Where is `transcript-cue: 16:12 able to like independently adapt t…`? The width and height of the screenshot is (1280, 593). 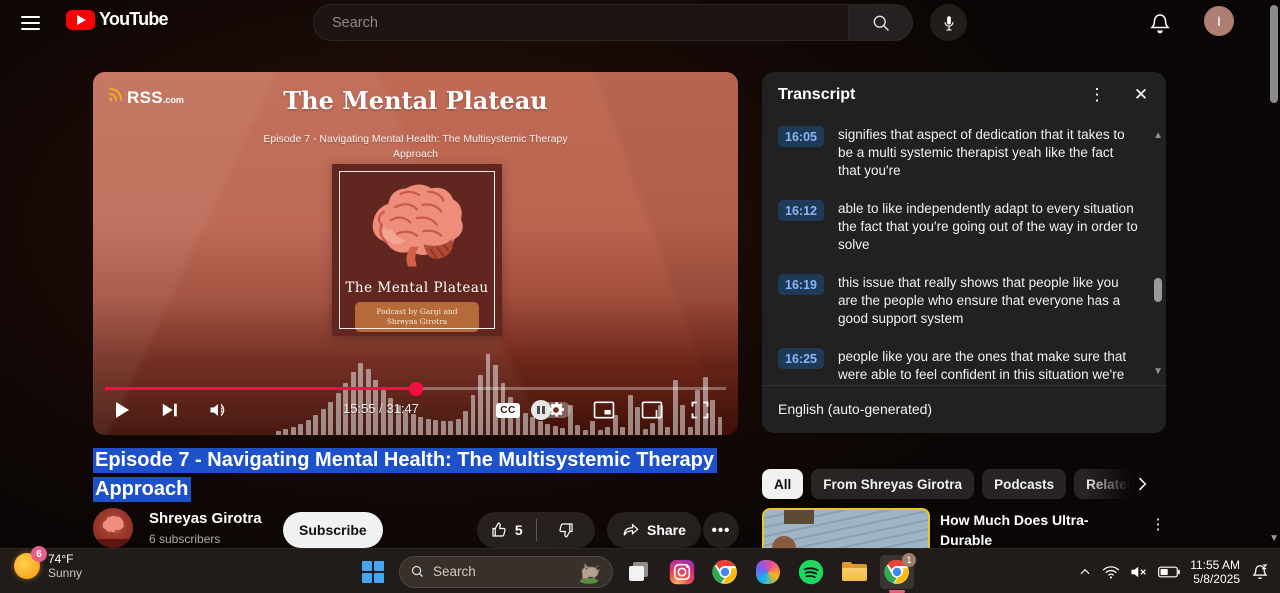 transcript-cue: 16:12 able to like independently adapt t… is located at coordinates (964, 227).